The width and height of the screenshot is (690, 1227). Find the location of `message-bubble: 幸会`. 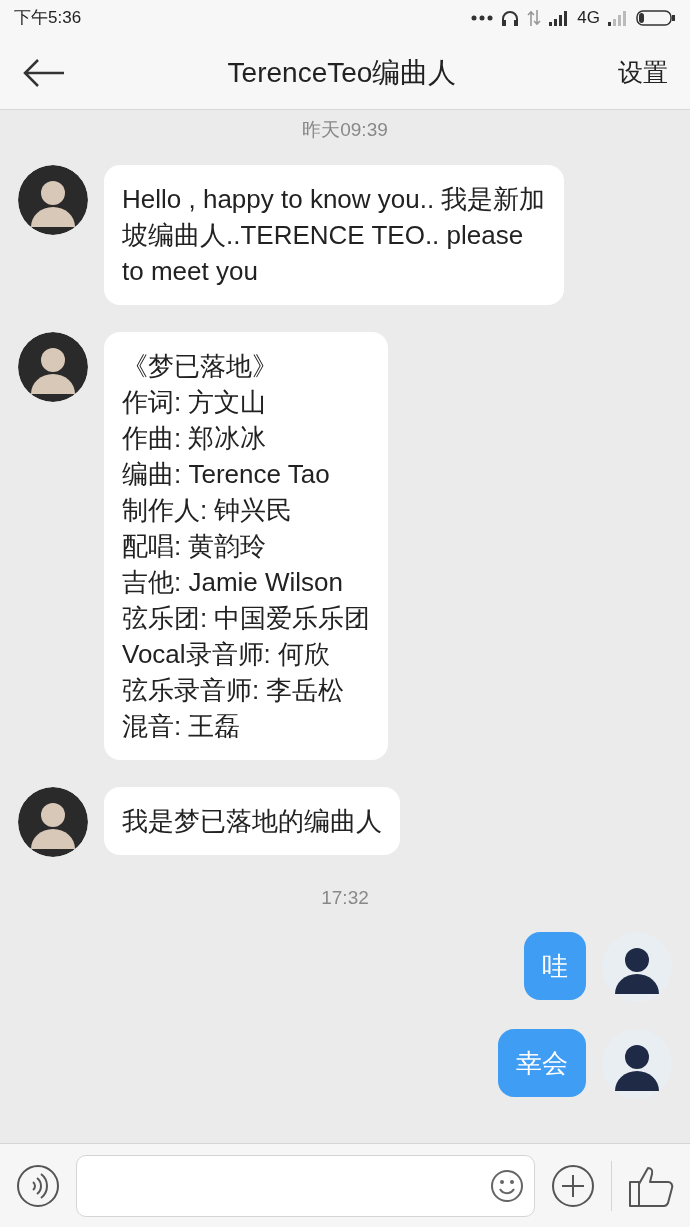

message-bubble: 幸会 is located at coordinates (542, 1063).